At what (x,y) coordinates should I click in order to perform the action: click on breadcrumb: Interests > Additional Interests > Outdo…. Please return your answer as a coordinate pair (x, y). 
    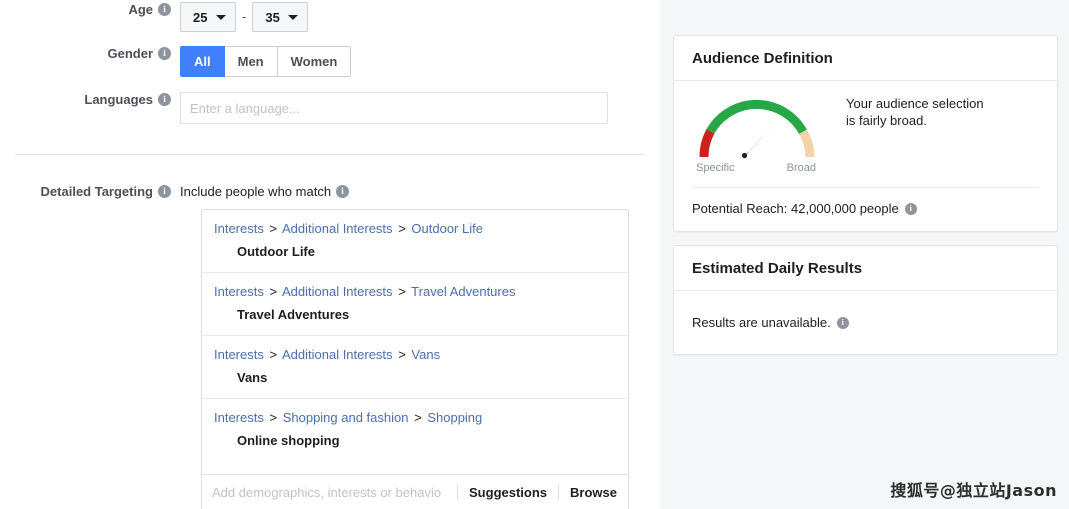
    Looking at the image, I should click on (415, 229).